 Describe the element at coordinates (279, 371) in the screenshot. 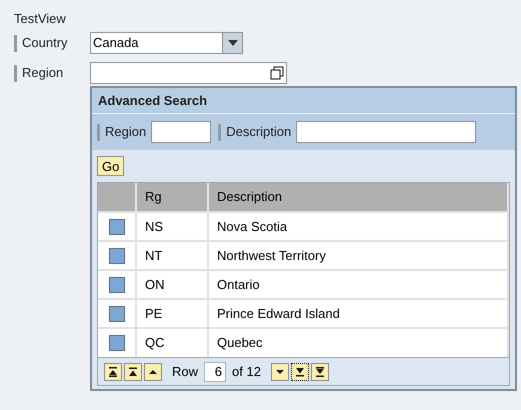

I see `down-button` at that location.